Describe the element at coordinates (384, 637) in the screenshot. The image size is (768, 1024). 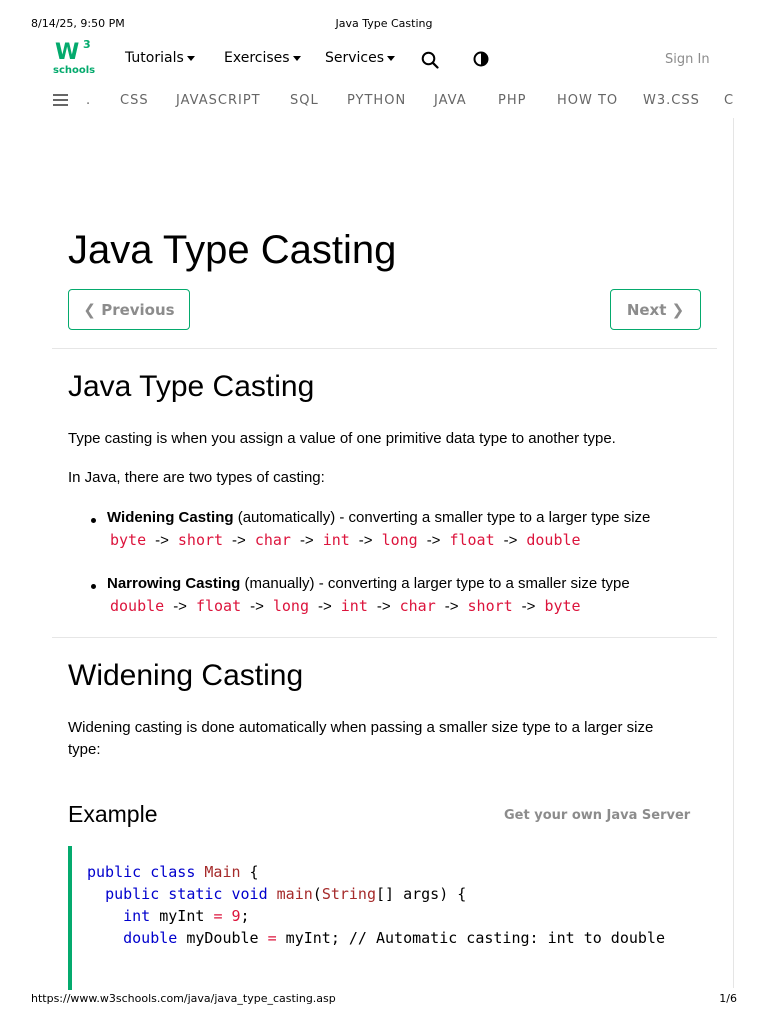
I see `divider` at that location.